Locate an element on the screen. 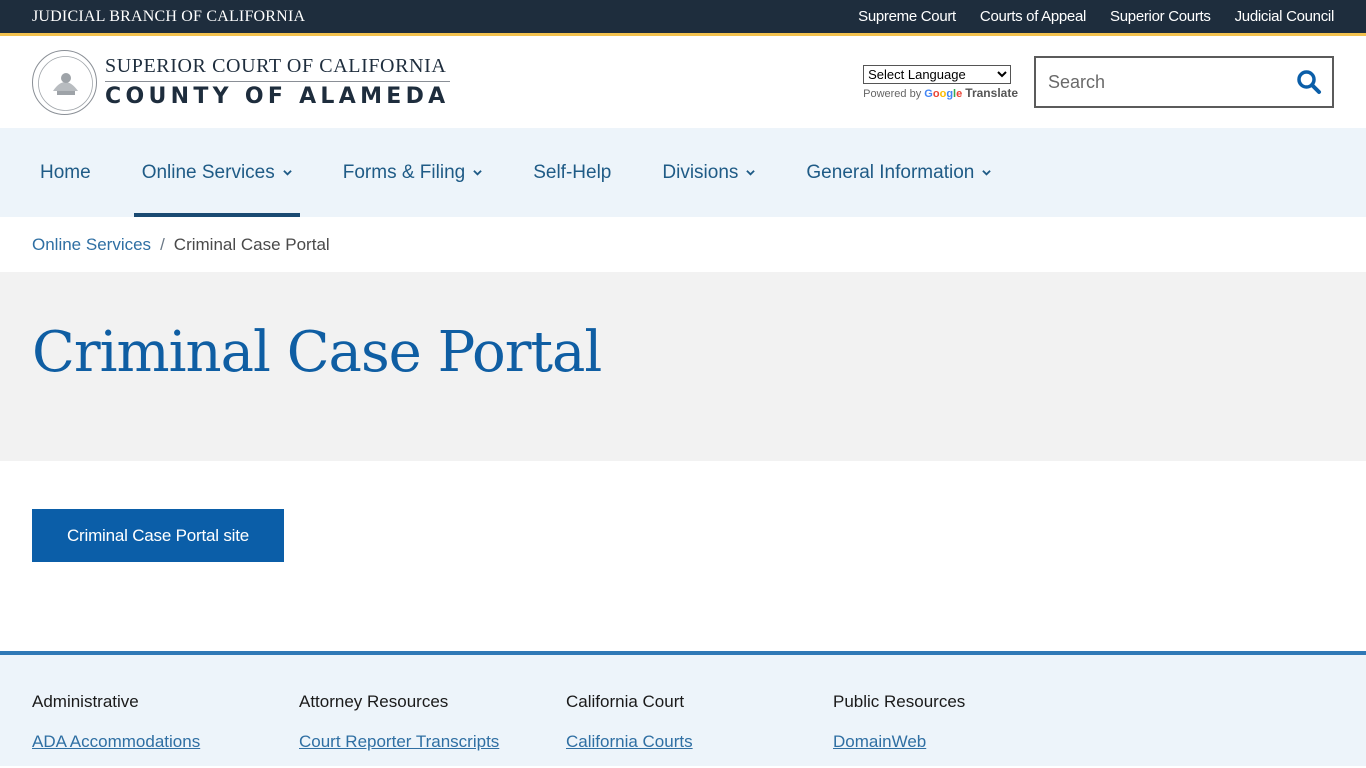  nav-item-online-services: Online Services is located at coordinates (216, 172).